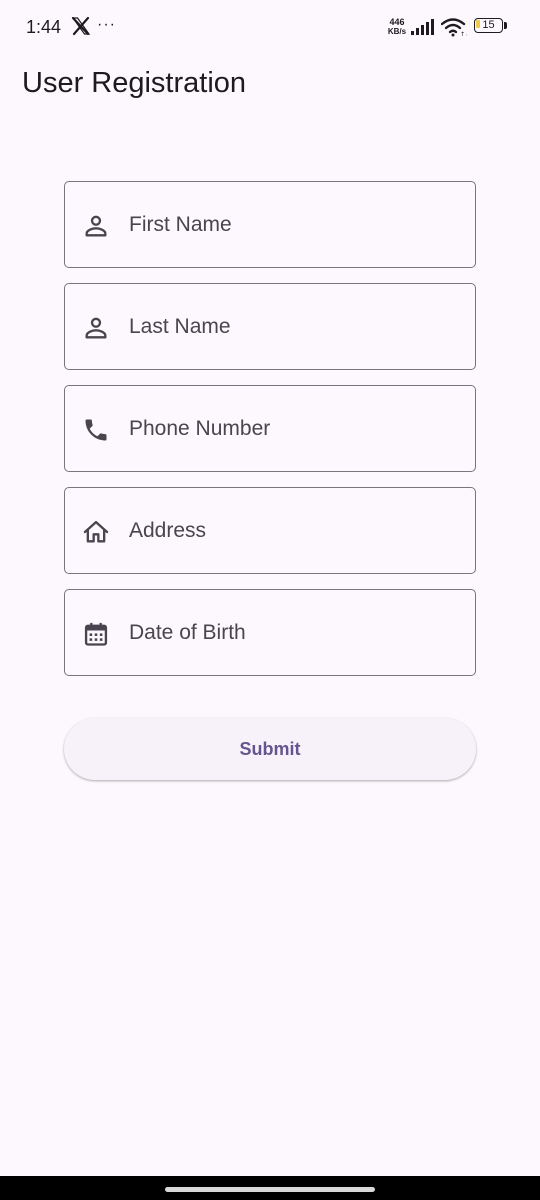 The width and height of the screenshot is (540, 1200). I want to click on last-name-input, so click(294, 326).